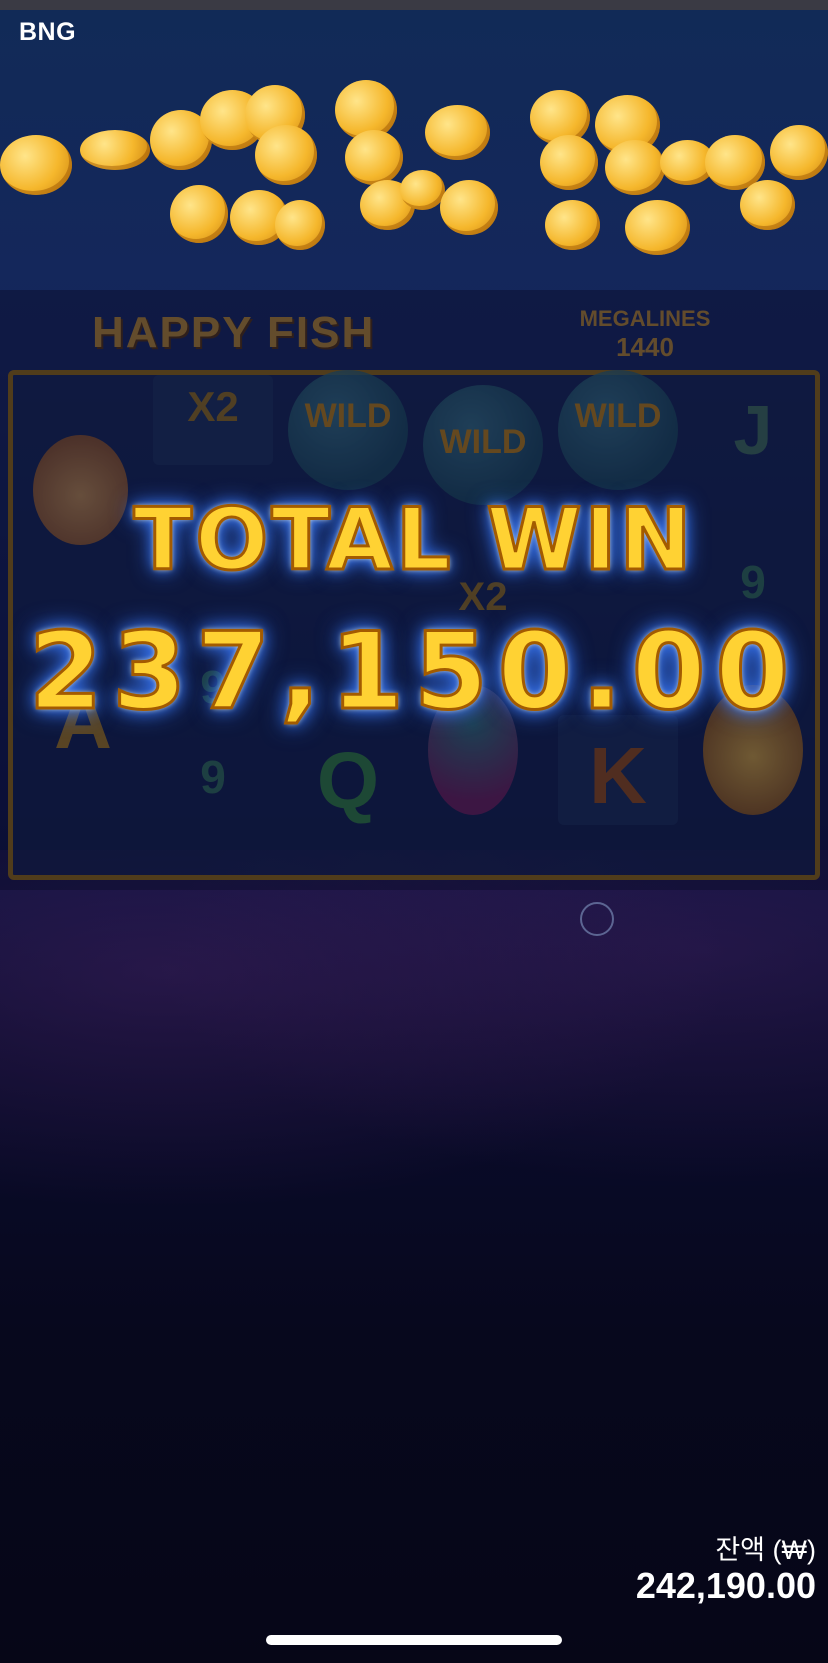 This screenshot has width=828, height=1663. I want to click on balance-value: 242,190.00, so click(725, 1585).